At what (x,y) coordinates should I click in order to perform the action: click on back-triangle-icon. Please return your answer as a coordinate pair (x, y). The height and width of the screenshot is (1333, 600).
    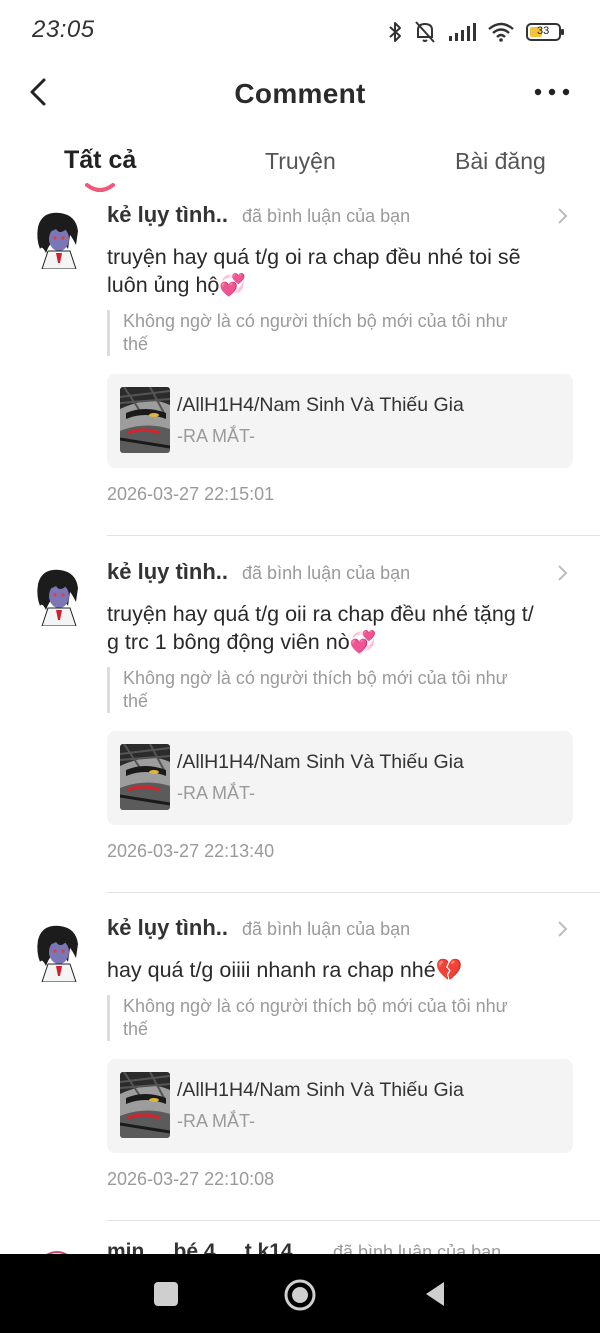
    Looking at the image, I should click on (435, 1294).